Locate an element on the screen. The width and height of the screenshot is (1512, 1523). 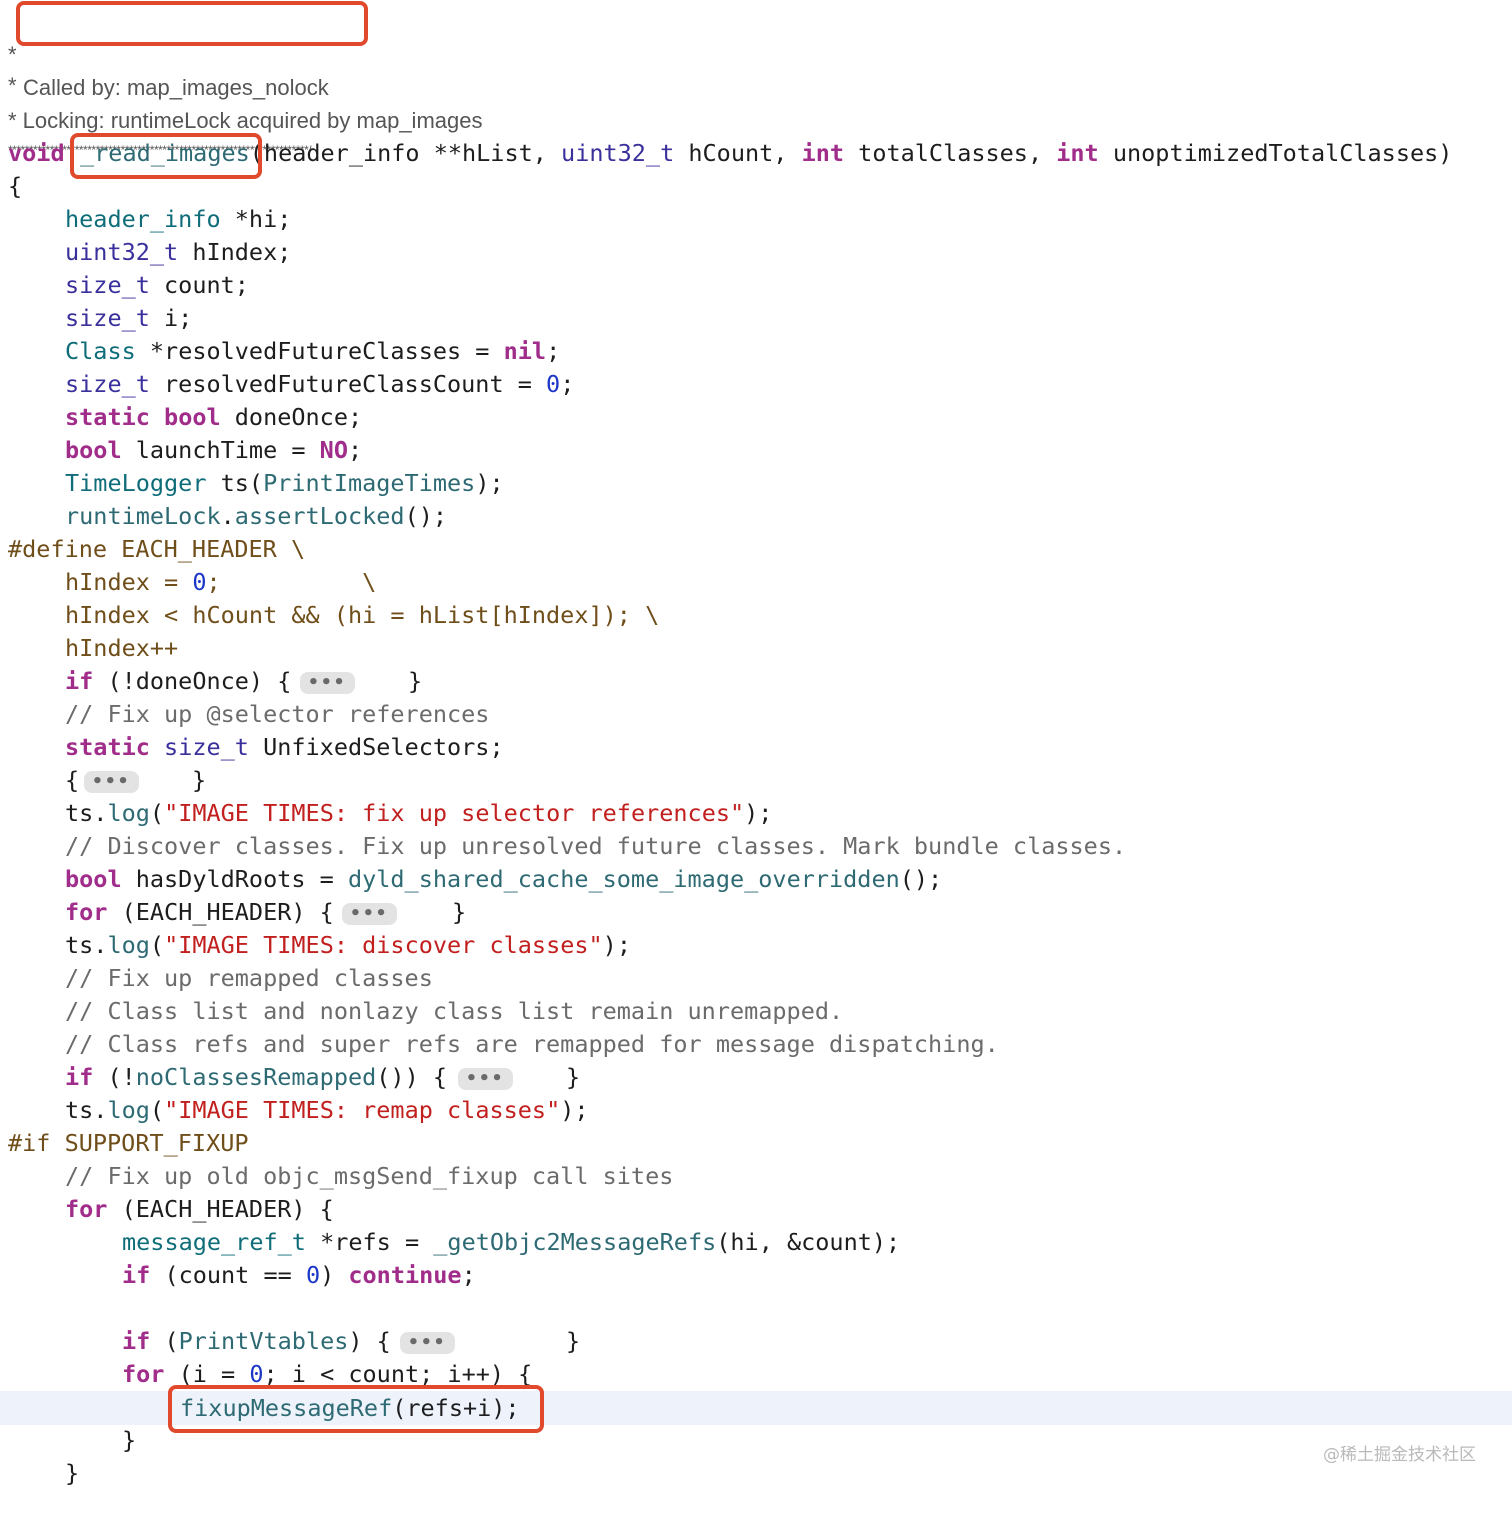
code-line-open-brace: { is located at coordinates (756, 186).